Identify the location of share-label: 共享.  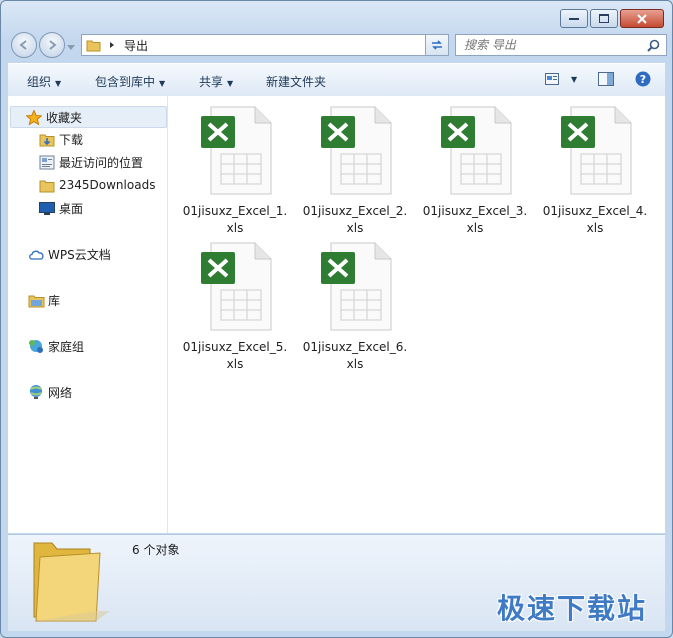
(211, 82).